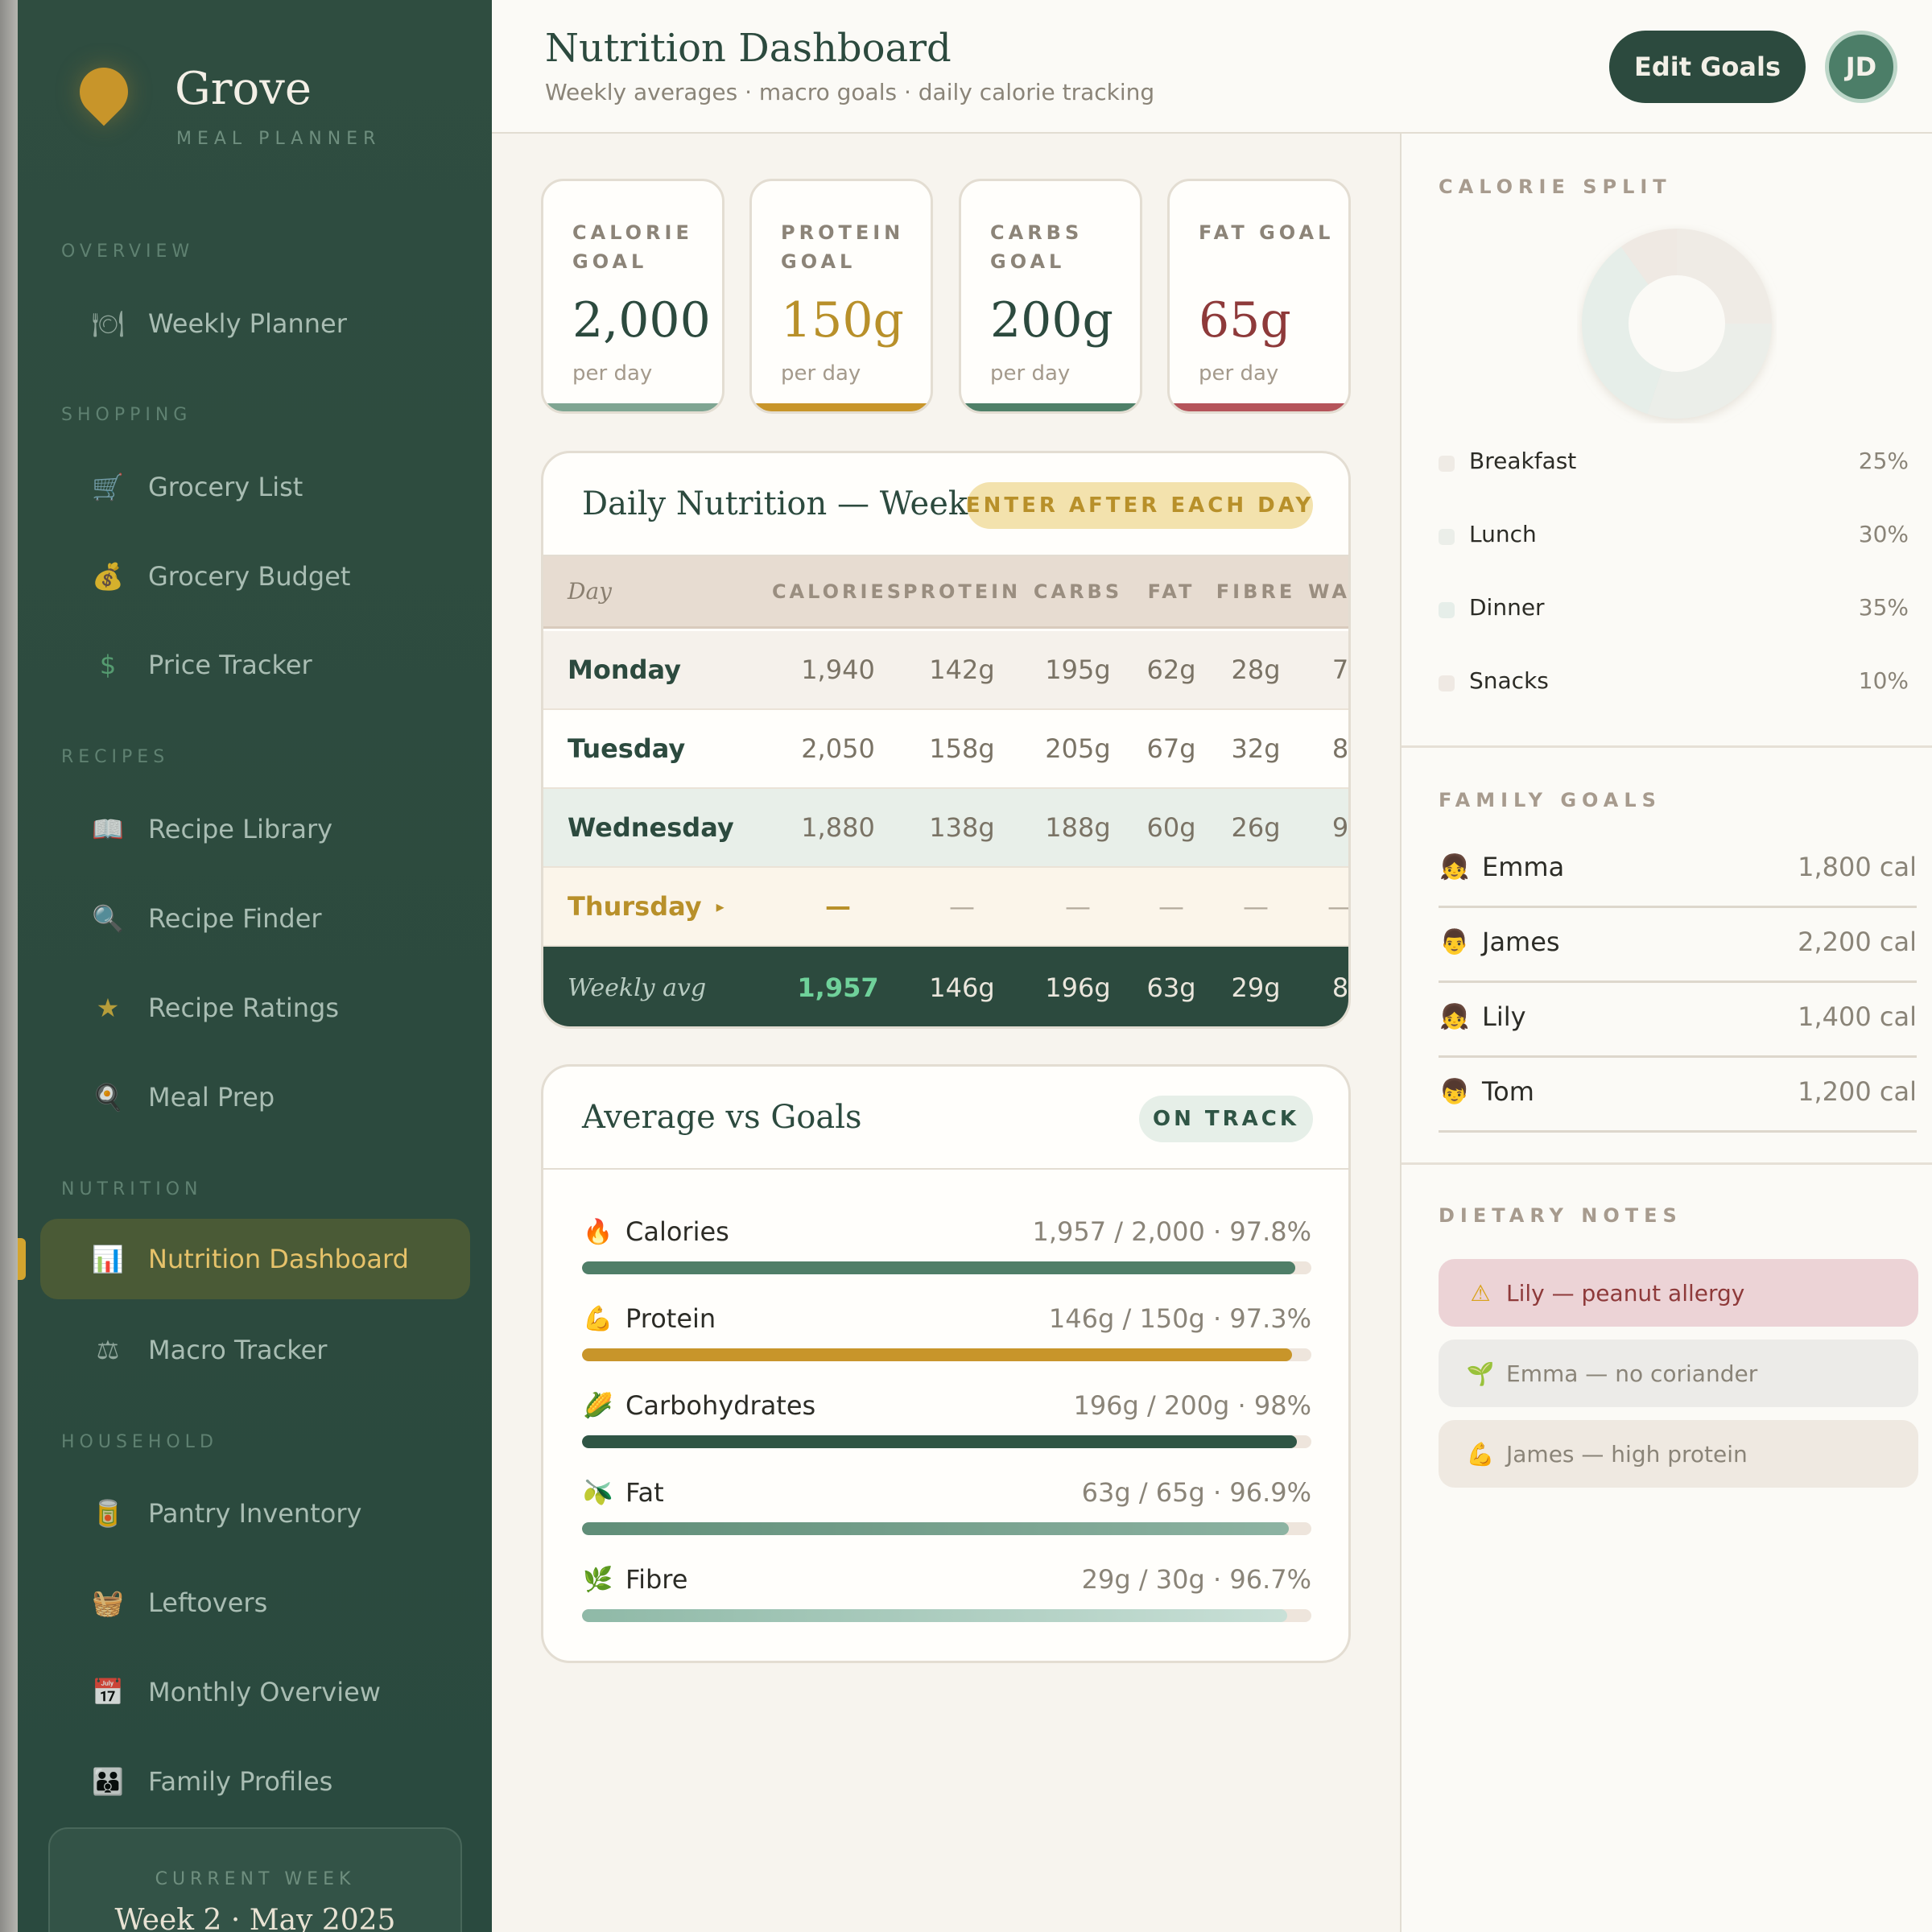  Describe the element at coordinates (255, 1259) in the screenshot. I see `sidebar-item-nutrition-dashboard: 📊 Nutrition Dashboard` at that location.